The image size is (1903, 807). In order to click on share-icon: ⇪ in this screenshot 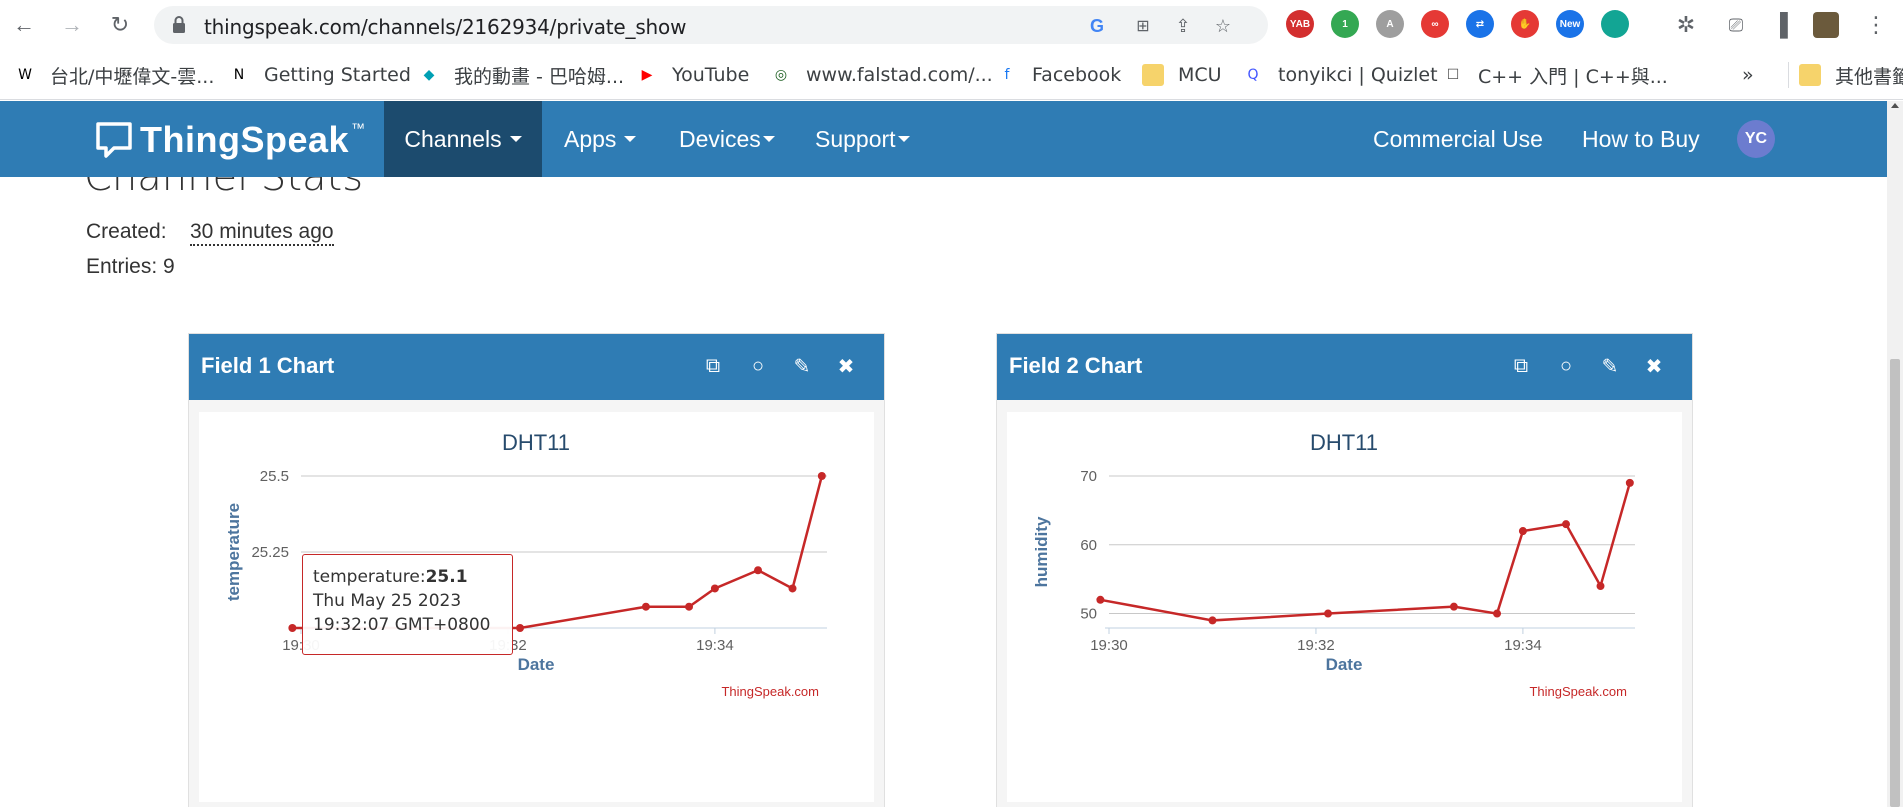, I will do `click(1183, 26)`.